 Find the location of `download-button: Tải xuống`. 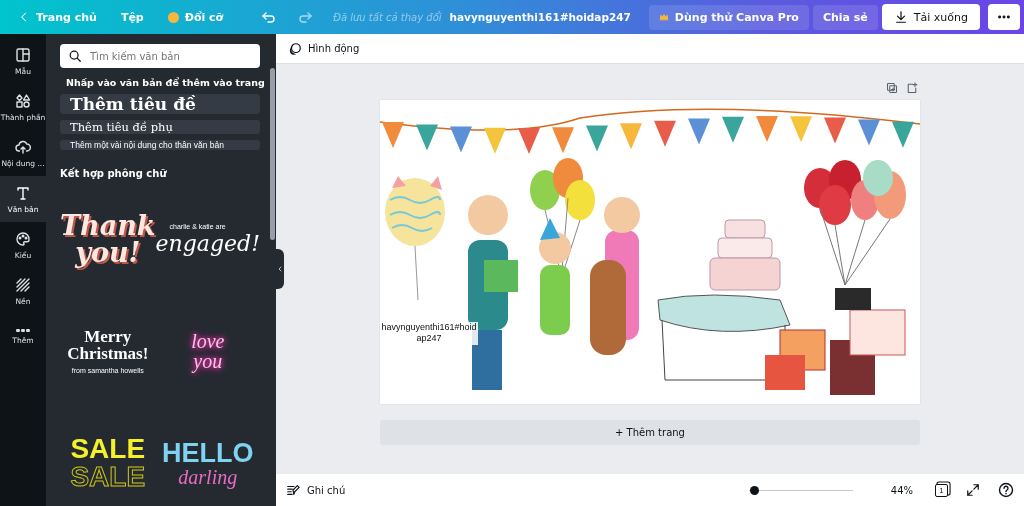

download-button: Tải xuống is located at coordinates (930, 17).